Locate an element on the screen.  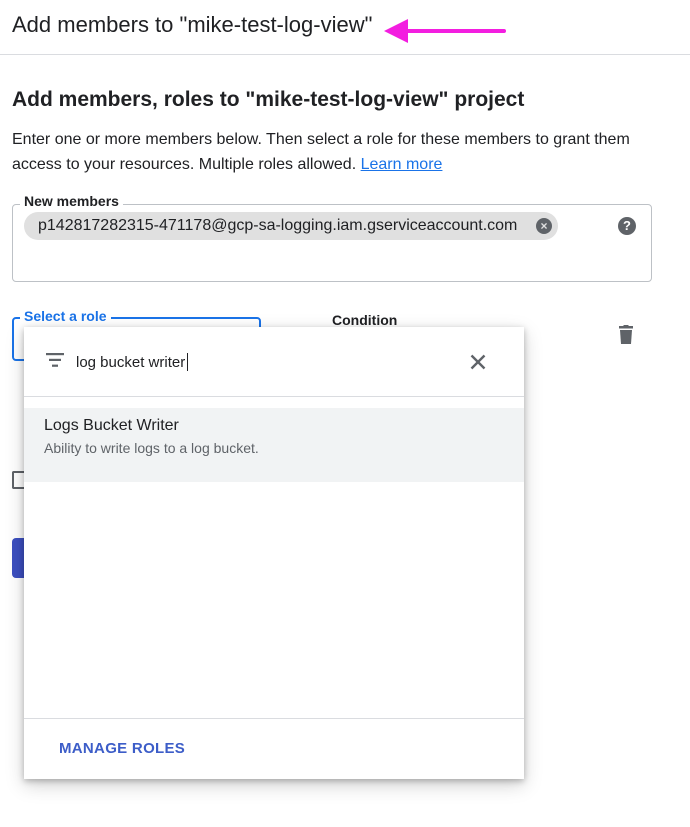
role-option-title: Logs Bucket Writer is located at coordinates (111, 425).